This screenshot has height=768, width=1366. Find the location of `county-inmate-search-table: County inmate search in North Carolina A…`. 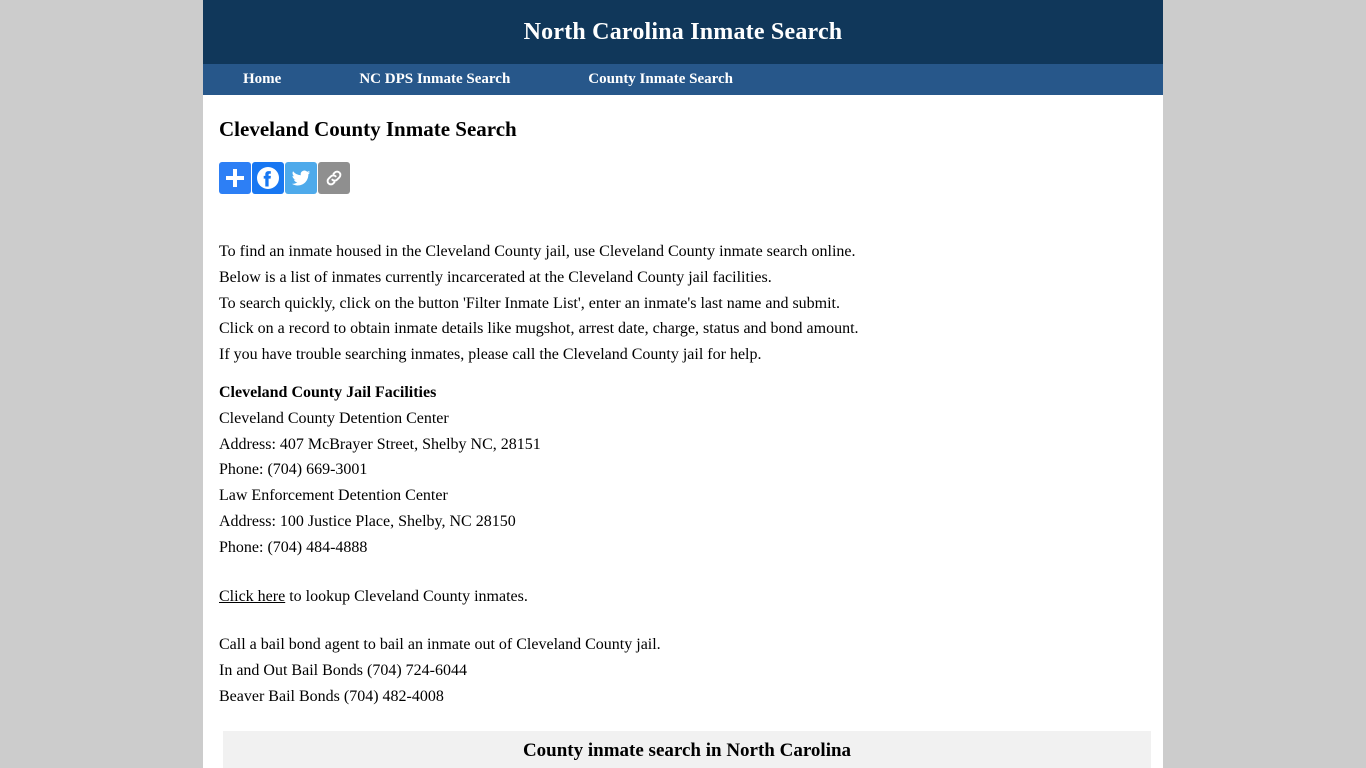

county-inmate-search-table: County inmate search in North Carolina A… is located at coordinates (687, 749).